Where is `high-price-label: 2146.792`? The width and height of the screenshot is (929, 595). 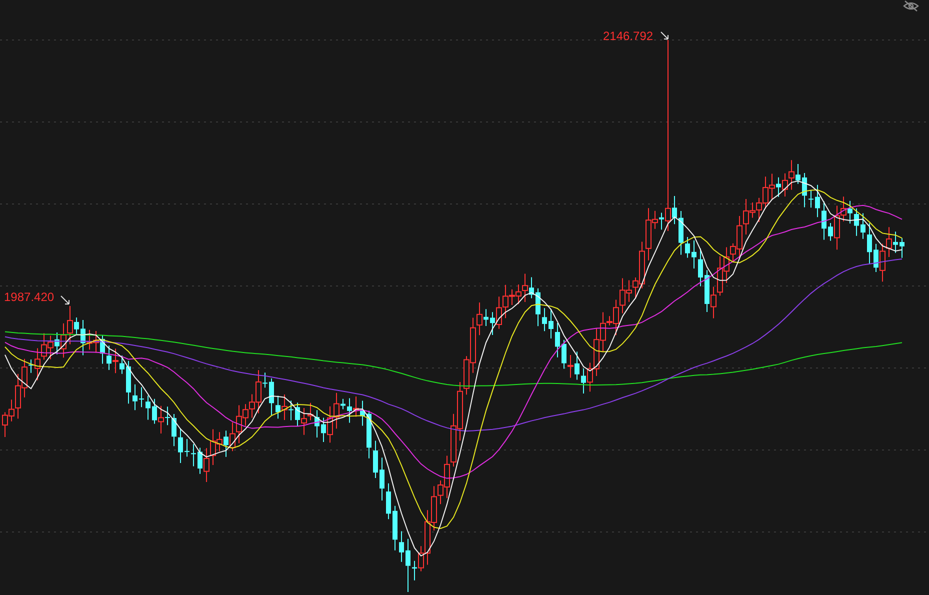
high-price-label: 2146.792 is located at coordinates (628, 36).